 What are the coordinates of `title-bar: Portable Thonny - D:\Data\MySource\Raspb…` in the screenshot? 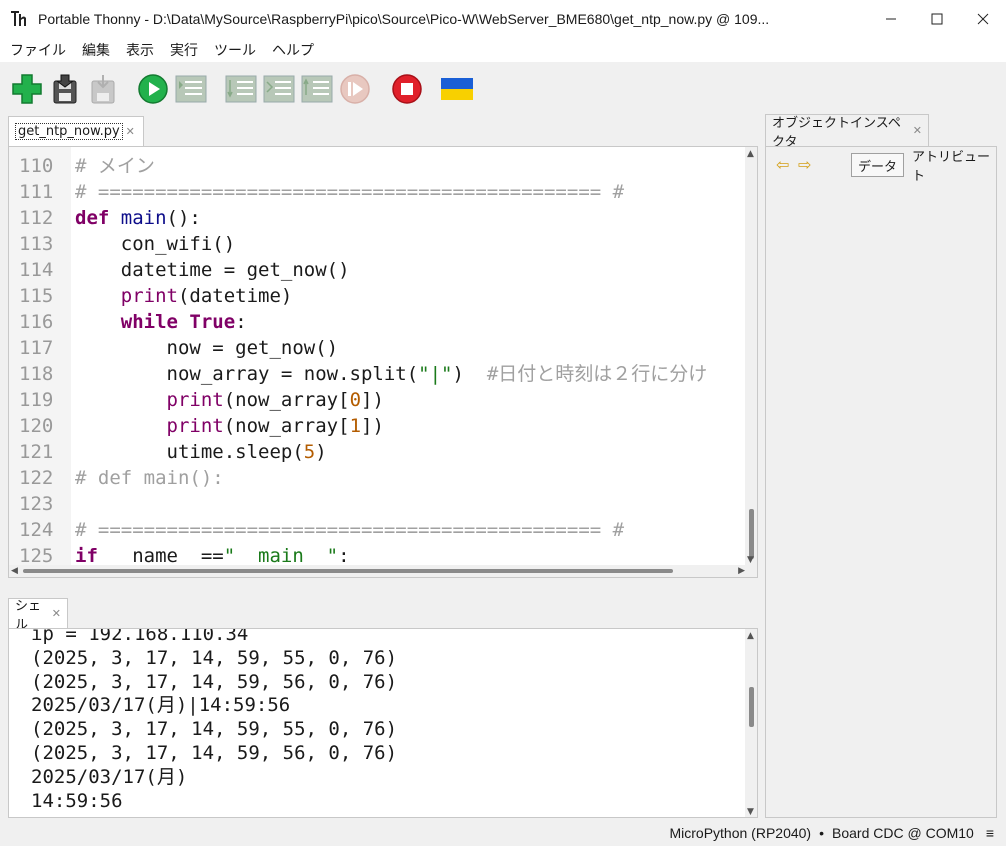 It's located at (503, 19).